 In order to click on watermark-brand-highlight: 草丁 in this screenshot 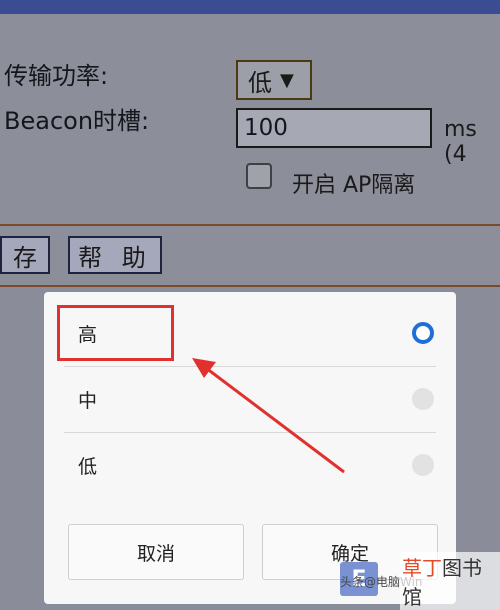, I will do `click(422, 568)`.